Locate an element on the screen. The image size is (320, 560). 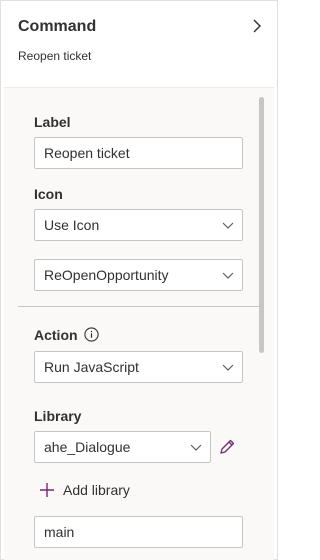
action-field-label: Action is located at coordinates (56, 335).